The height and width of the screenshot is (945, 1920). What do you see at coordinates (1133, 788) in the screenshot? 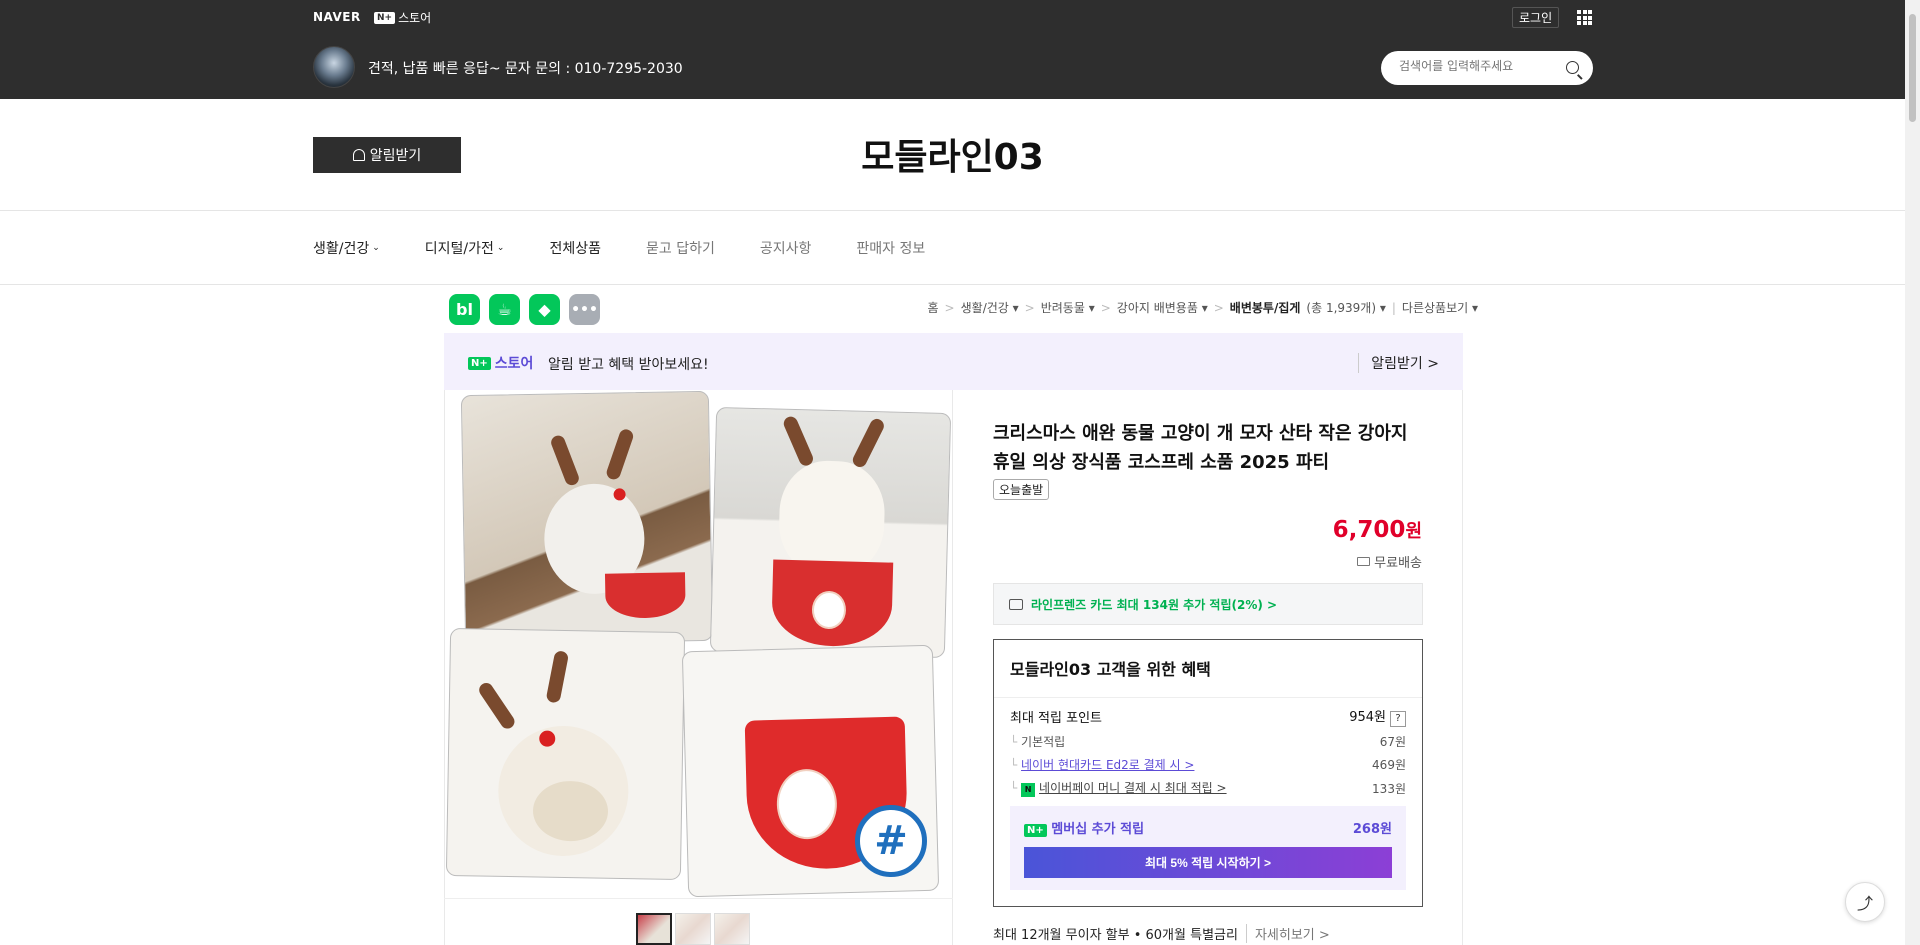
I see `npay-money-link: 네이버페이 머니 결제 시 최대 적립 >` at bounding box center [1133, 788].